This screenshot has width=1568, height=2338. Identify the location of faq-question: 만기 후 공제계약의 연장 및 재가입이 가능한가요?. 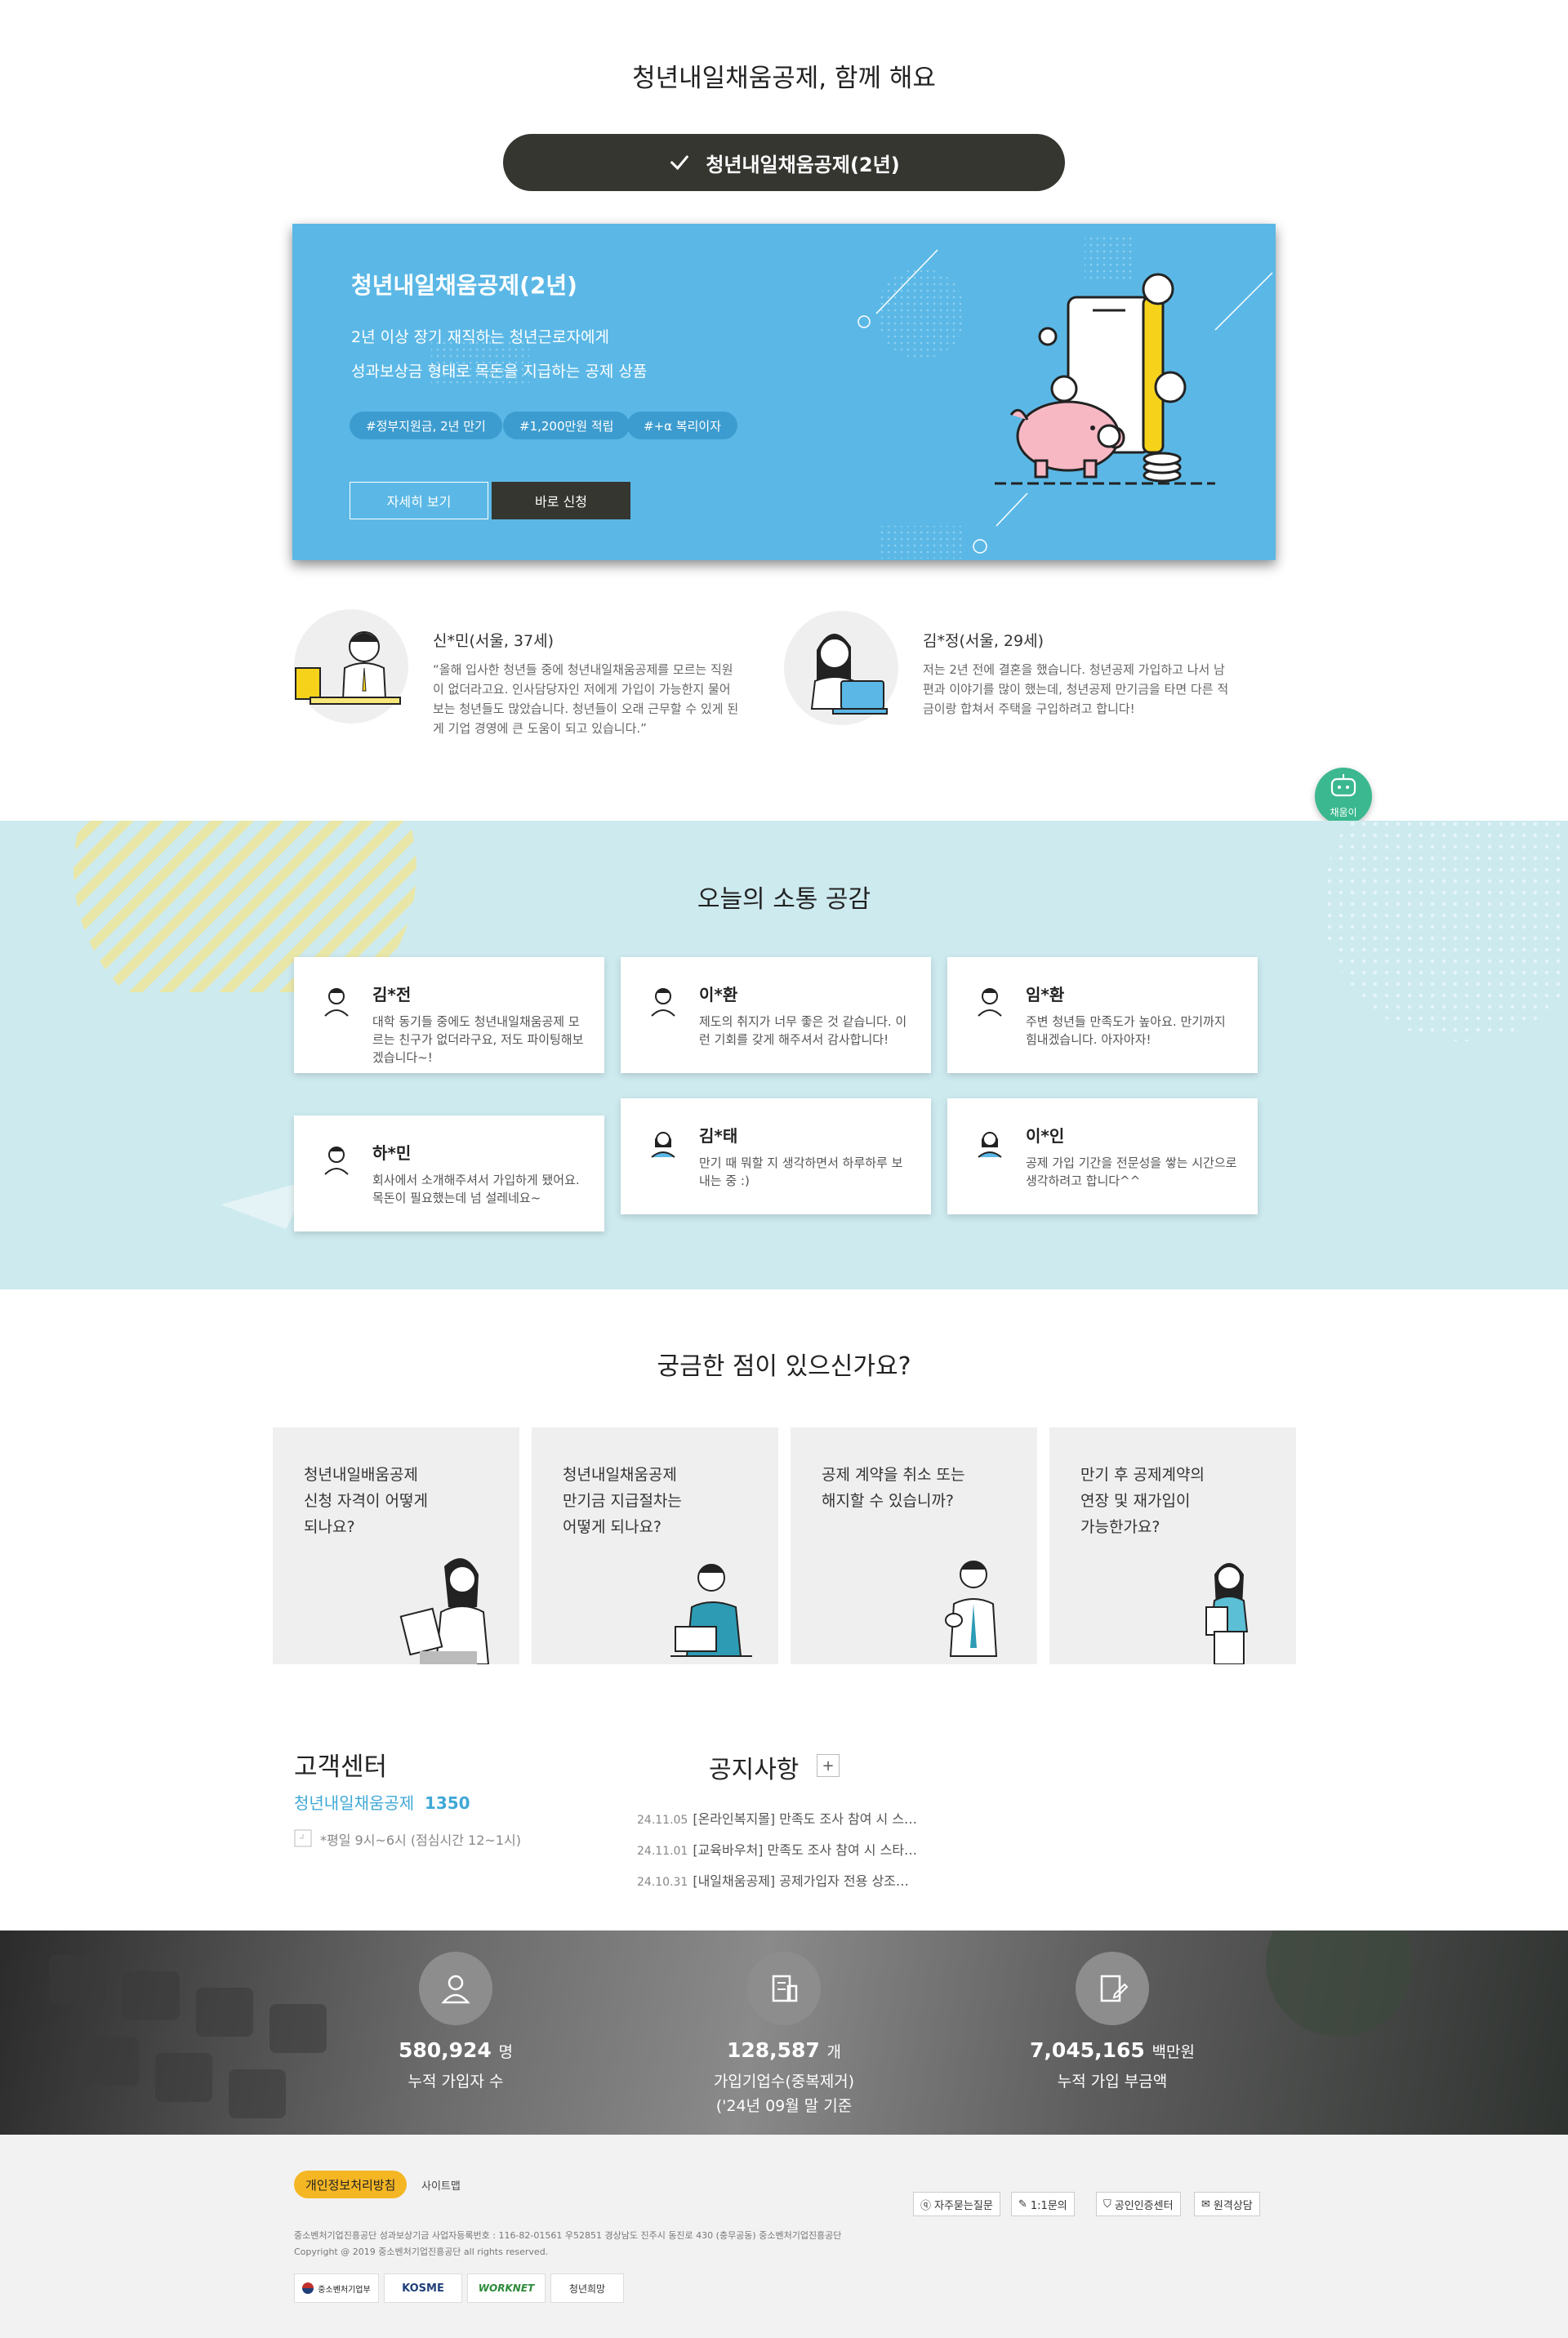
(1142, 1501).